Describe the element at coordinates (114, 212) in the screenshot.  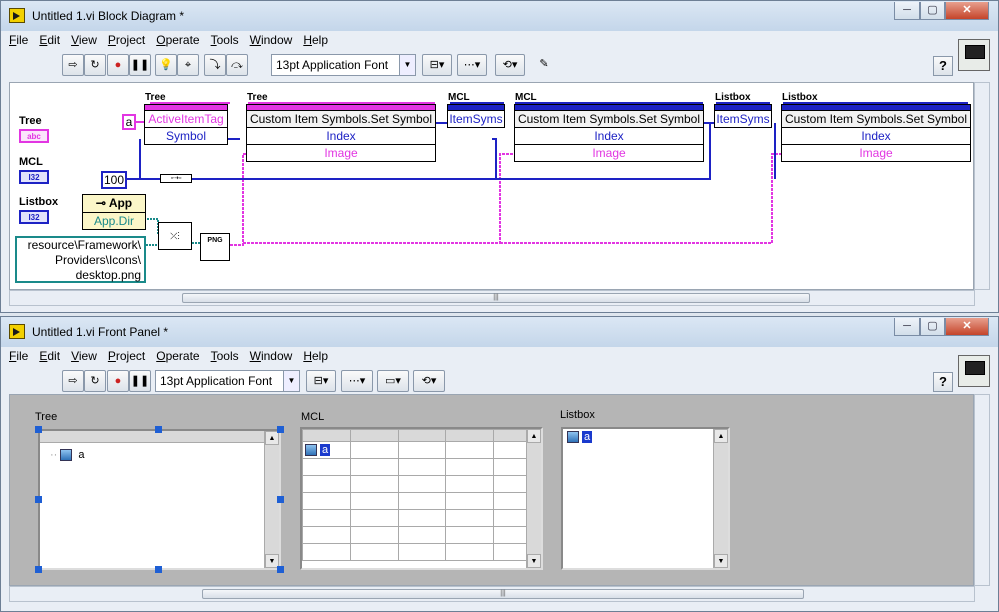
I see `app-property-node: ⊸ App App.Dir` at that location.